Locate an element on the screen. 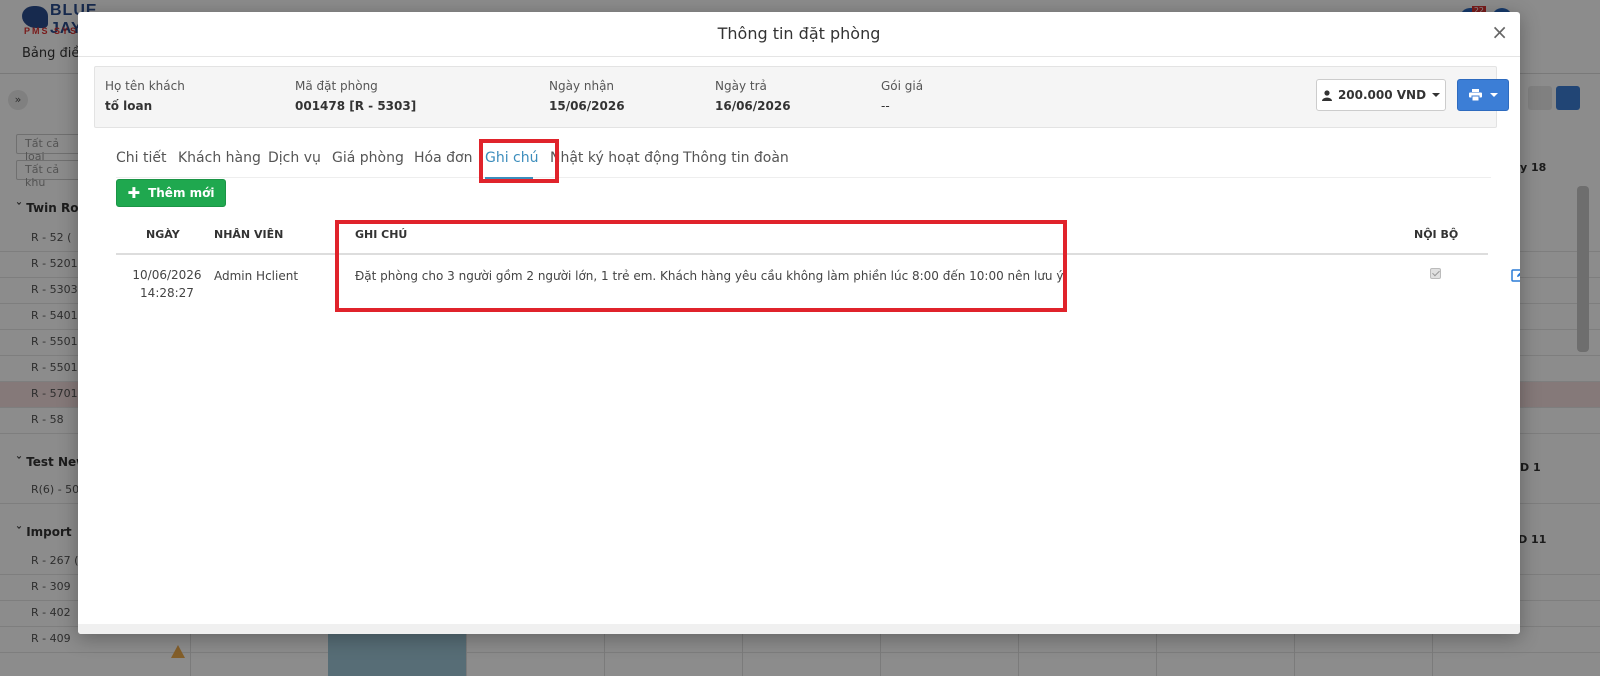  checkin-field: Ngày nhận 15/06/2026 is located at coordinates (587, 96).